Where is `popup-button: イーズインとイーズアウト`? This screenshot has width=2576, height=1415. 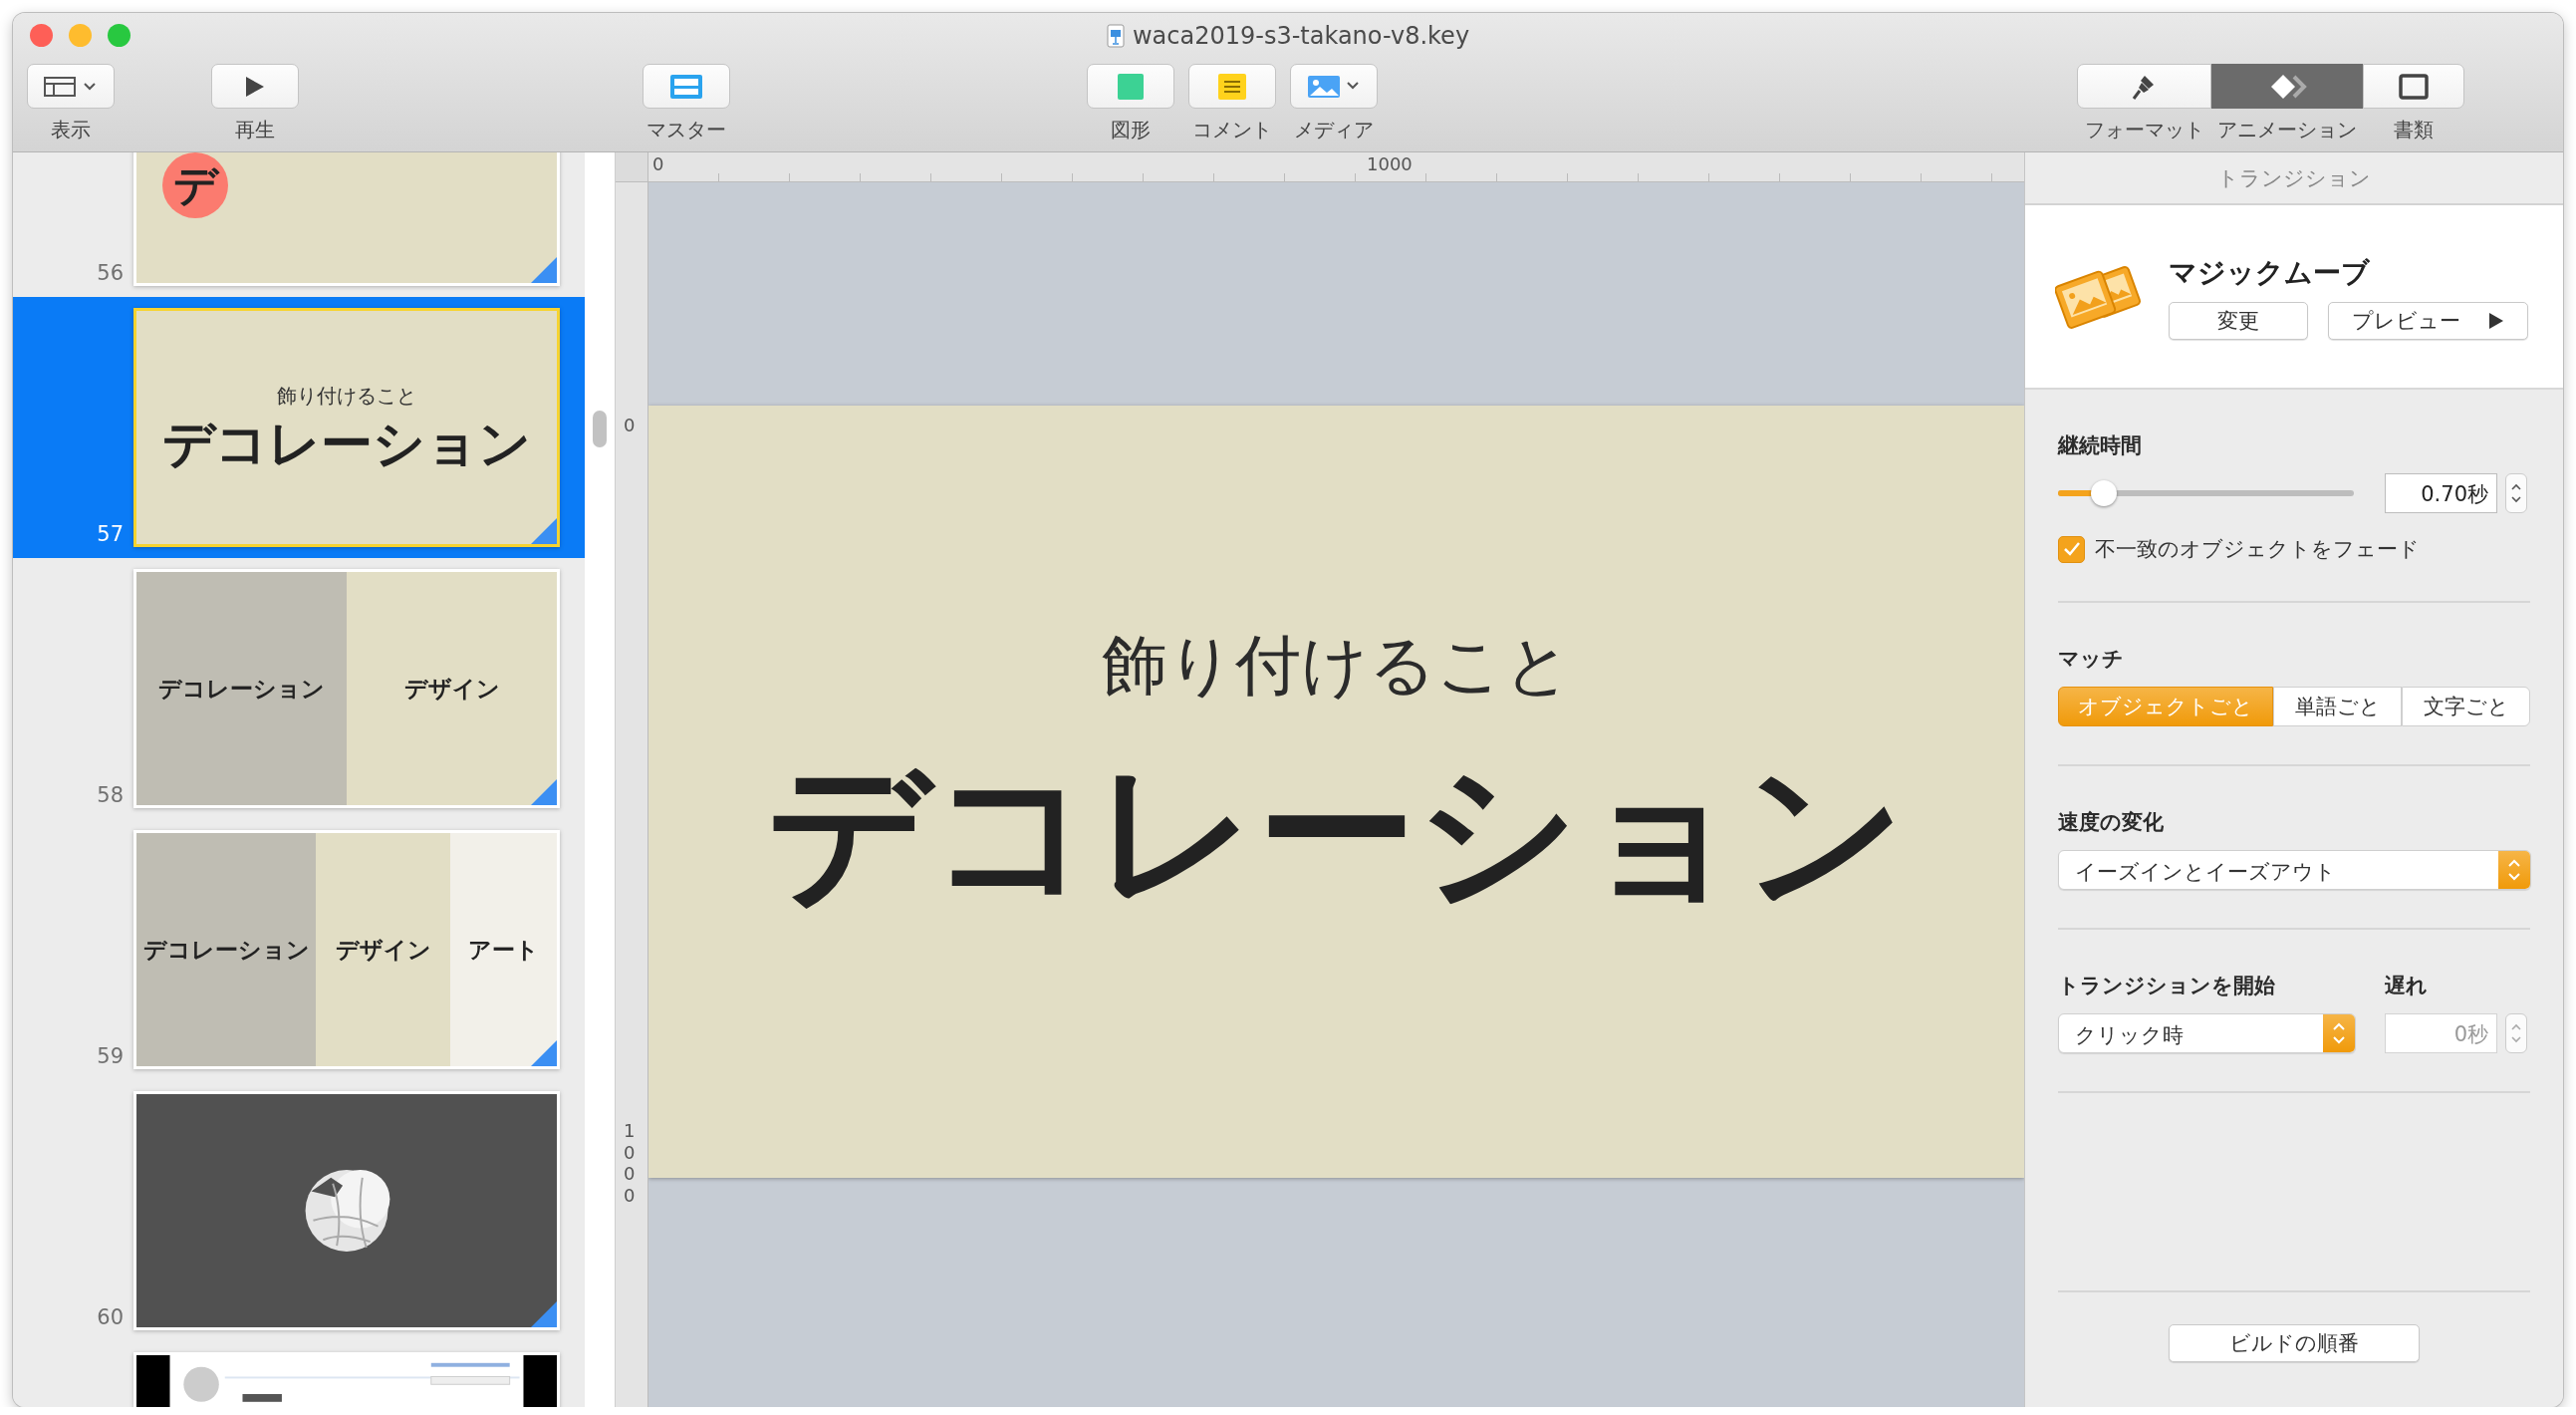 popup-button: イーズインとイーズアウト is located at coordinates (2294, 870).